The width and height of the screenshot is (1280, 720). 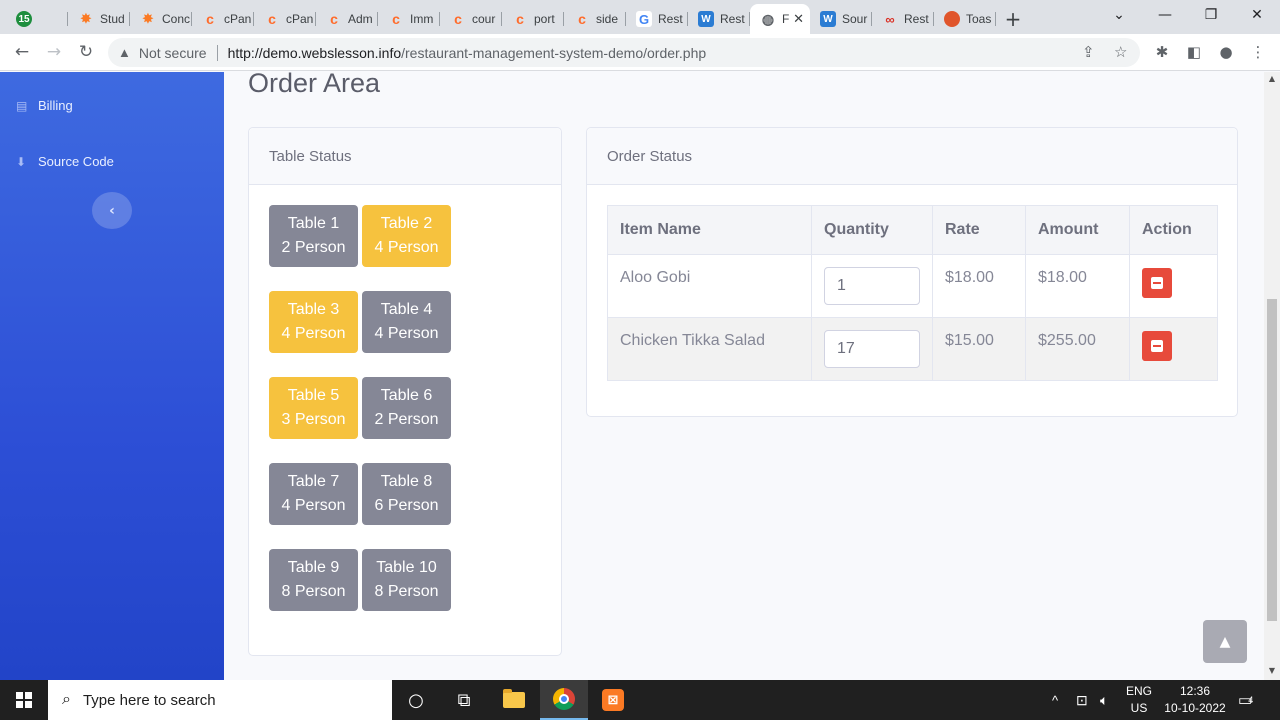 I want to click on taskbar-search-box: ⌕ Type here to search, so click(x=220, y=700).